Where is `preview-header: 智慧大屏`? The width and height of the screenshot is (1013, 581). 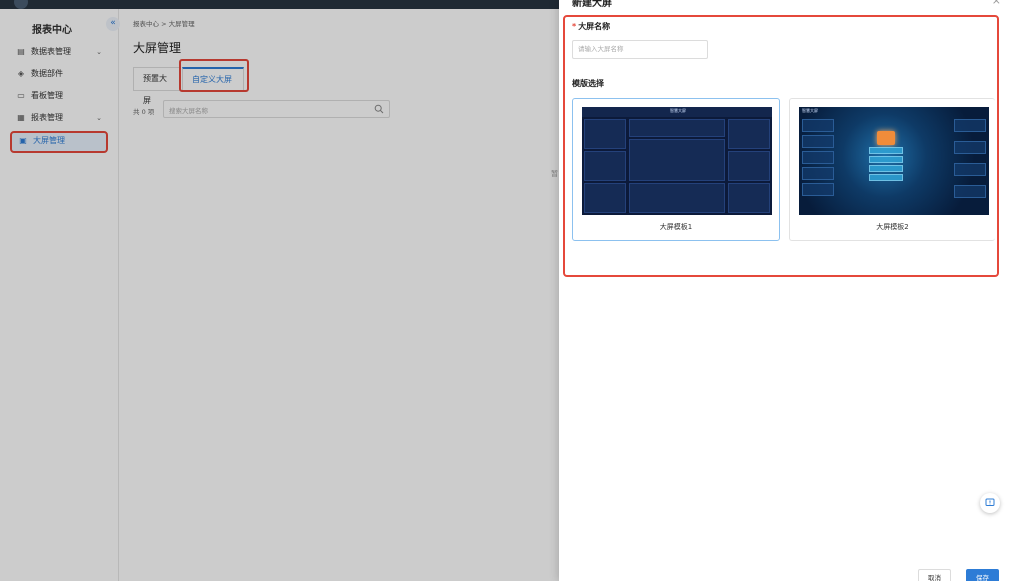 preview-header: 智慧大屏 is located at coordinates (677, 112).